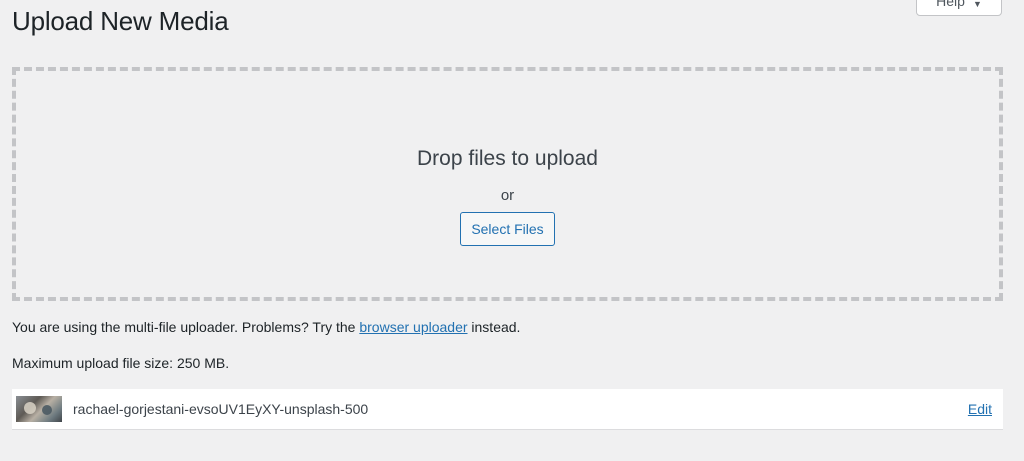 This screenshot has height=461, width=1024. I want to click on caret-down-icon: ▼, so click(977, 4).